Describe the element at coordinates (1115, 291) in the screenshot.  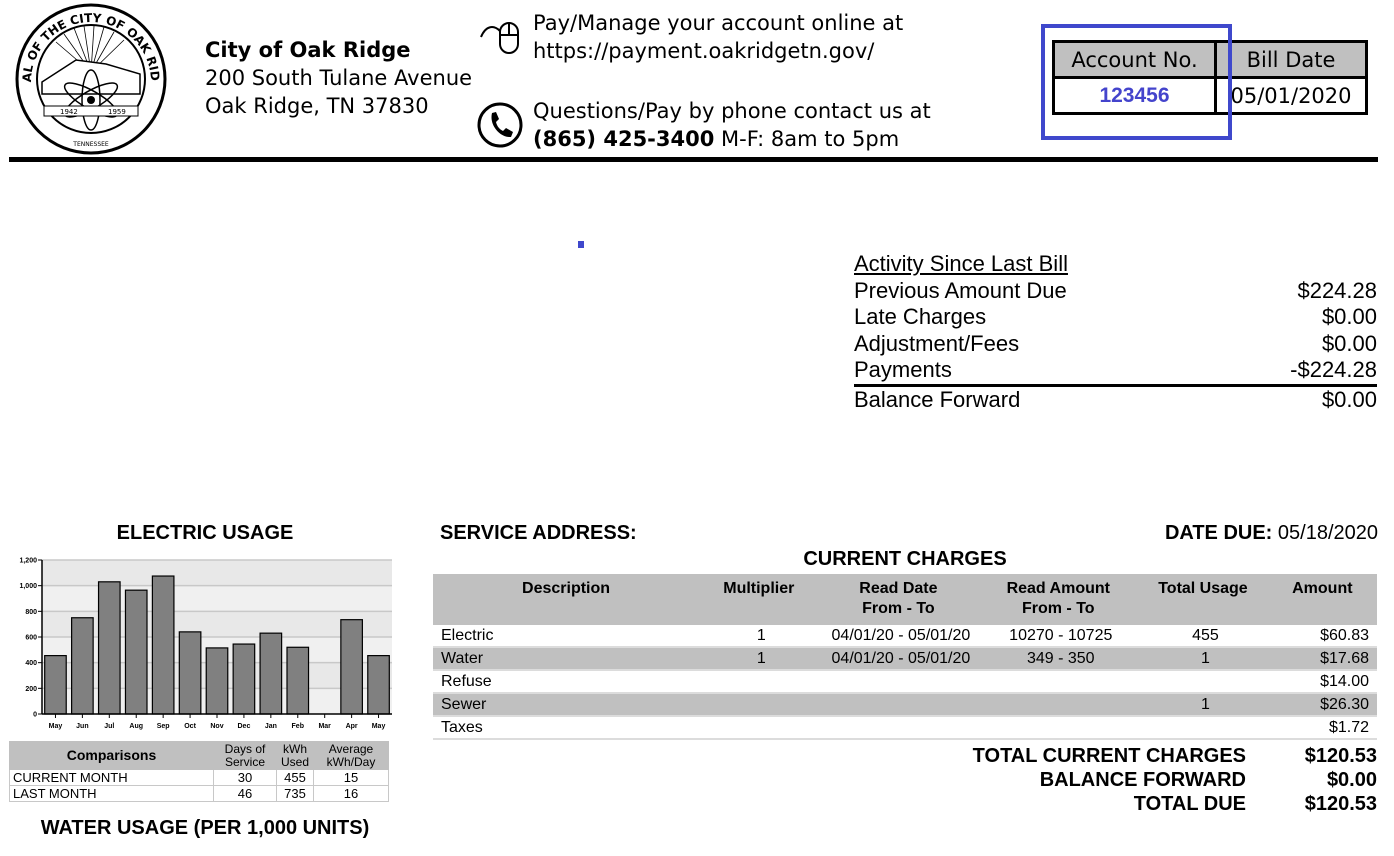
I see `activity-row: Previous Amount Due $224.28` at that location.